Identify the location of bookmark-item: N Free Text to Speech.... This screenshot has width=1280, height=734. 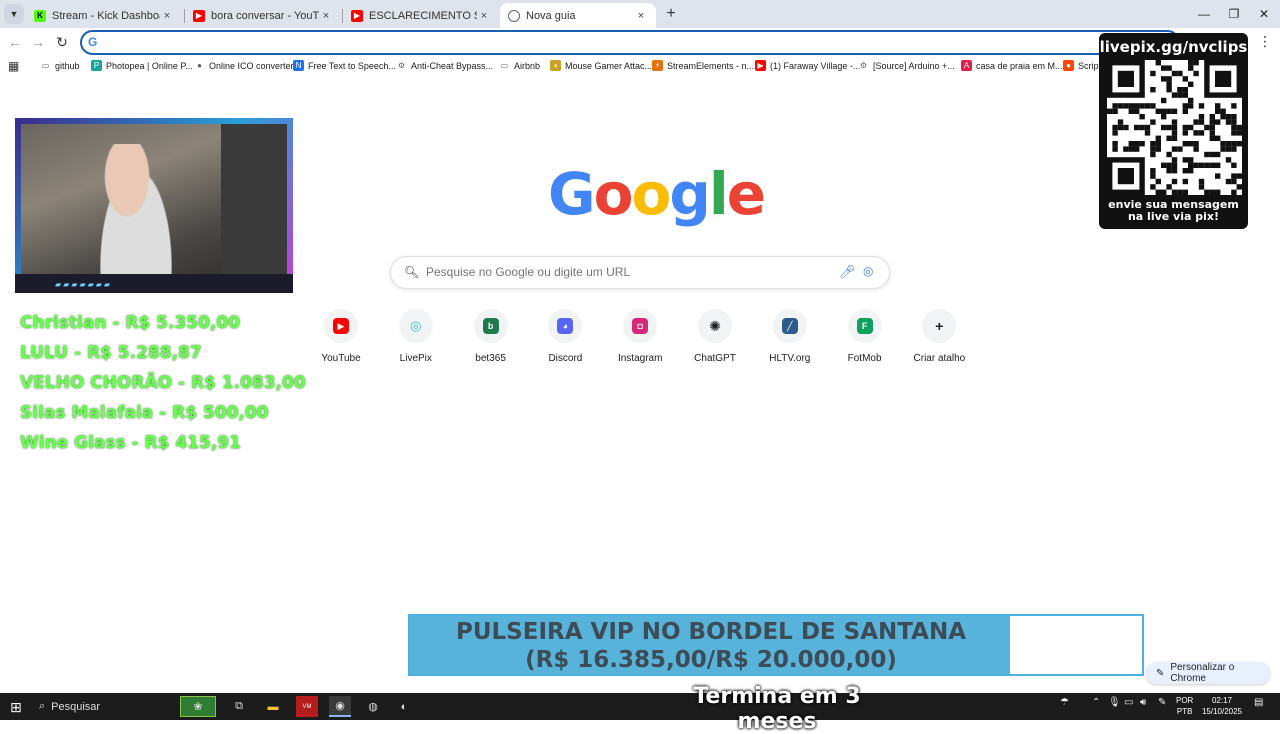
(344, 65).